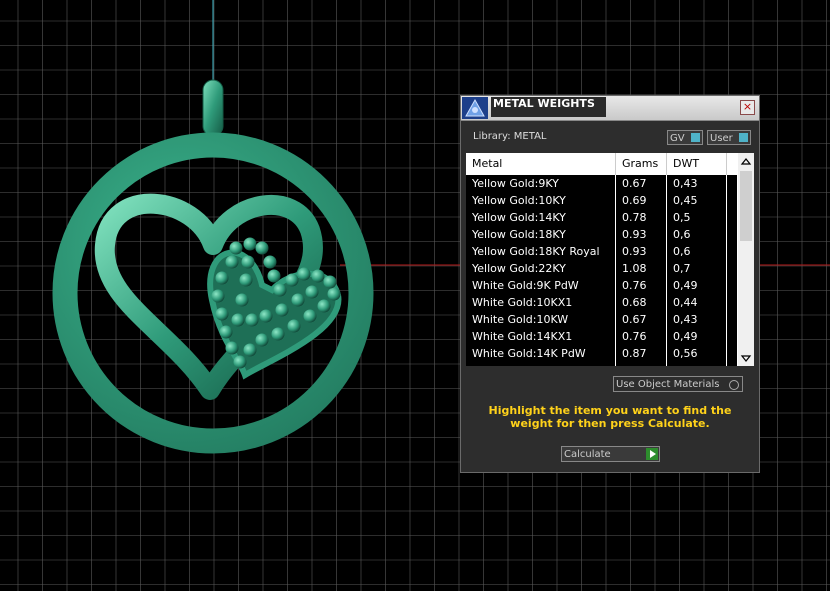 Image resolution: width=830 pixels, height=591 pixels. Describe the element at coordinates (602, 364) in the screenshot. I see `table-row: White Gold:14KW0.790,49` at that location.